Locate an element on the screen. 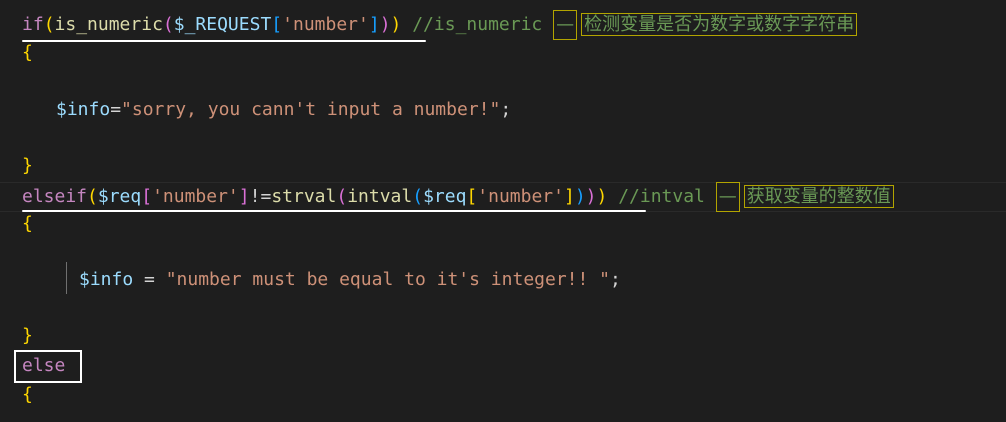  indent-guide is located at coordinates (66, 278).